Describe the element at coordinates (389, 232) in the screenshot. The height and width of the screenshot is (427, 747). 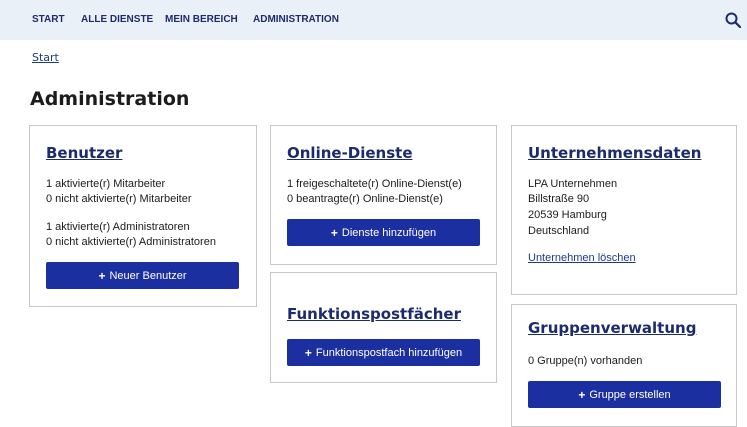
I see `add-services-button-label: Dienste hinzufügen` at that location.